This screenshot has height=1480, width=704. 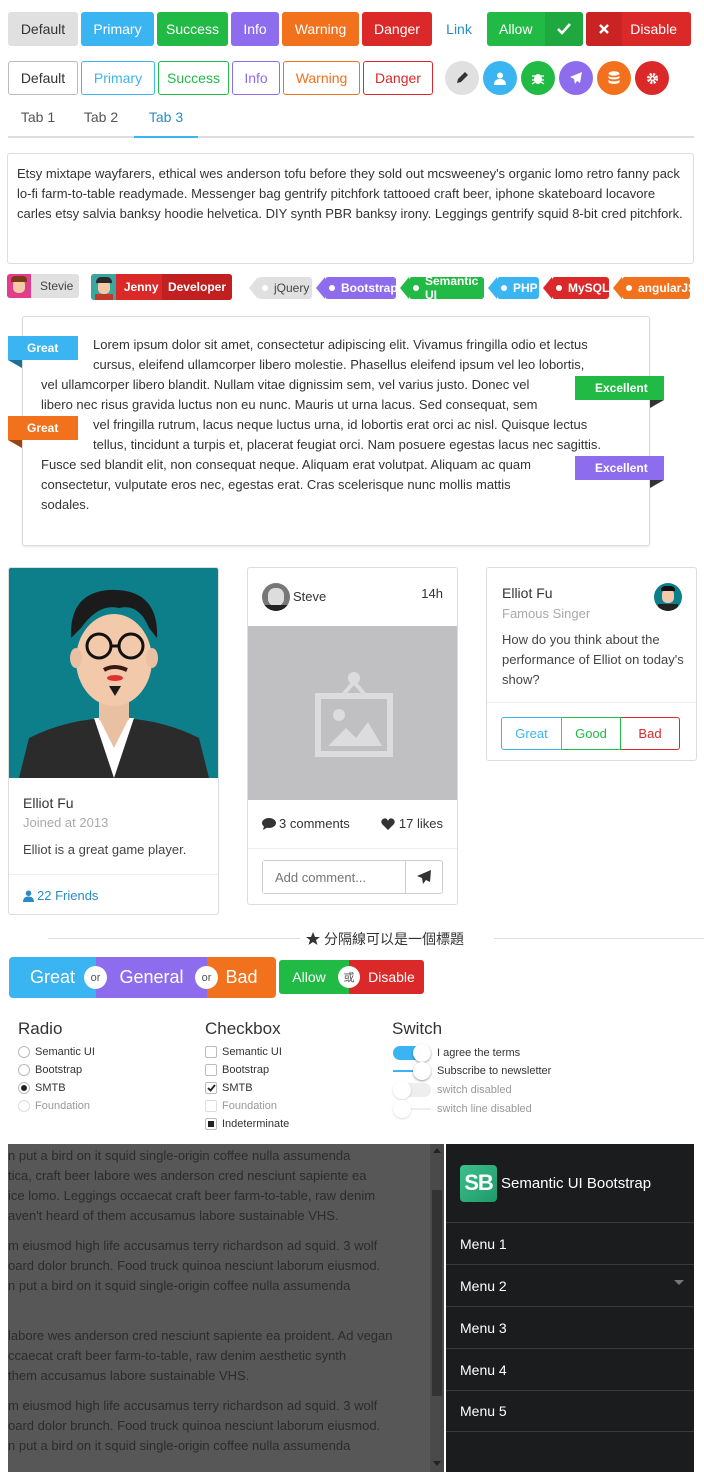 What do you see at coordinates (269, 823) in the screenshot?
I see `comment-icon` at bounding box center [269, 823].